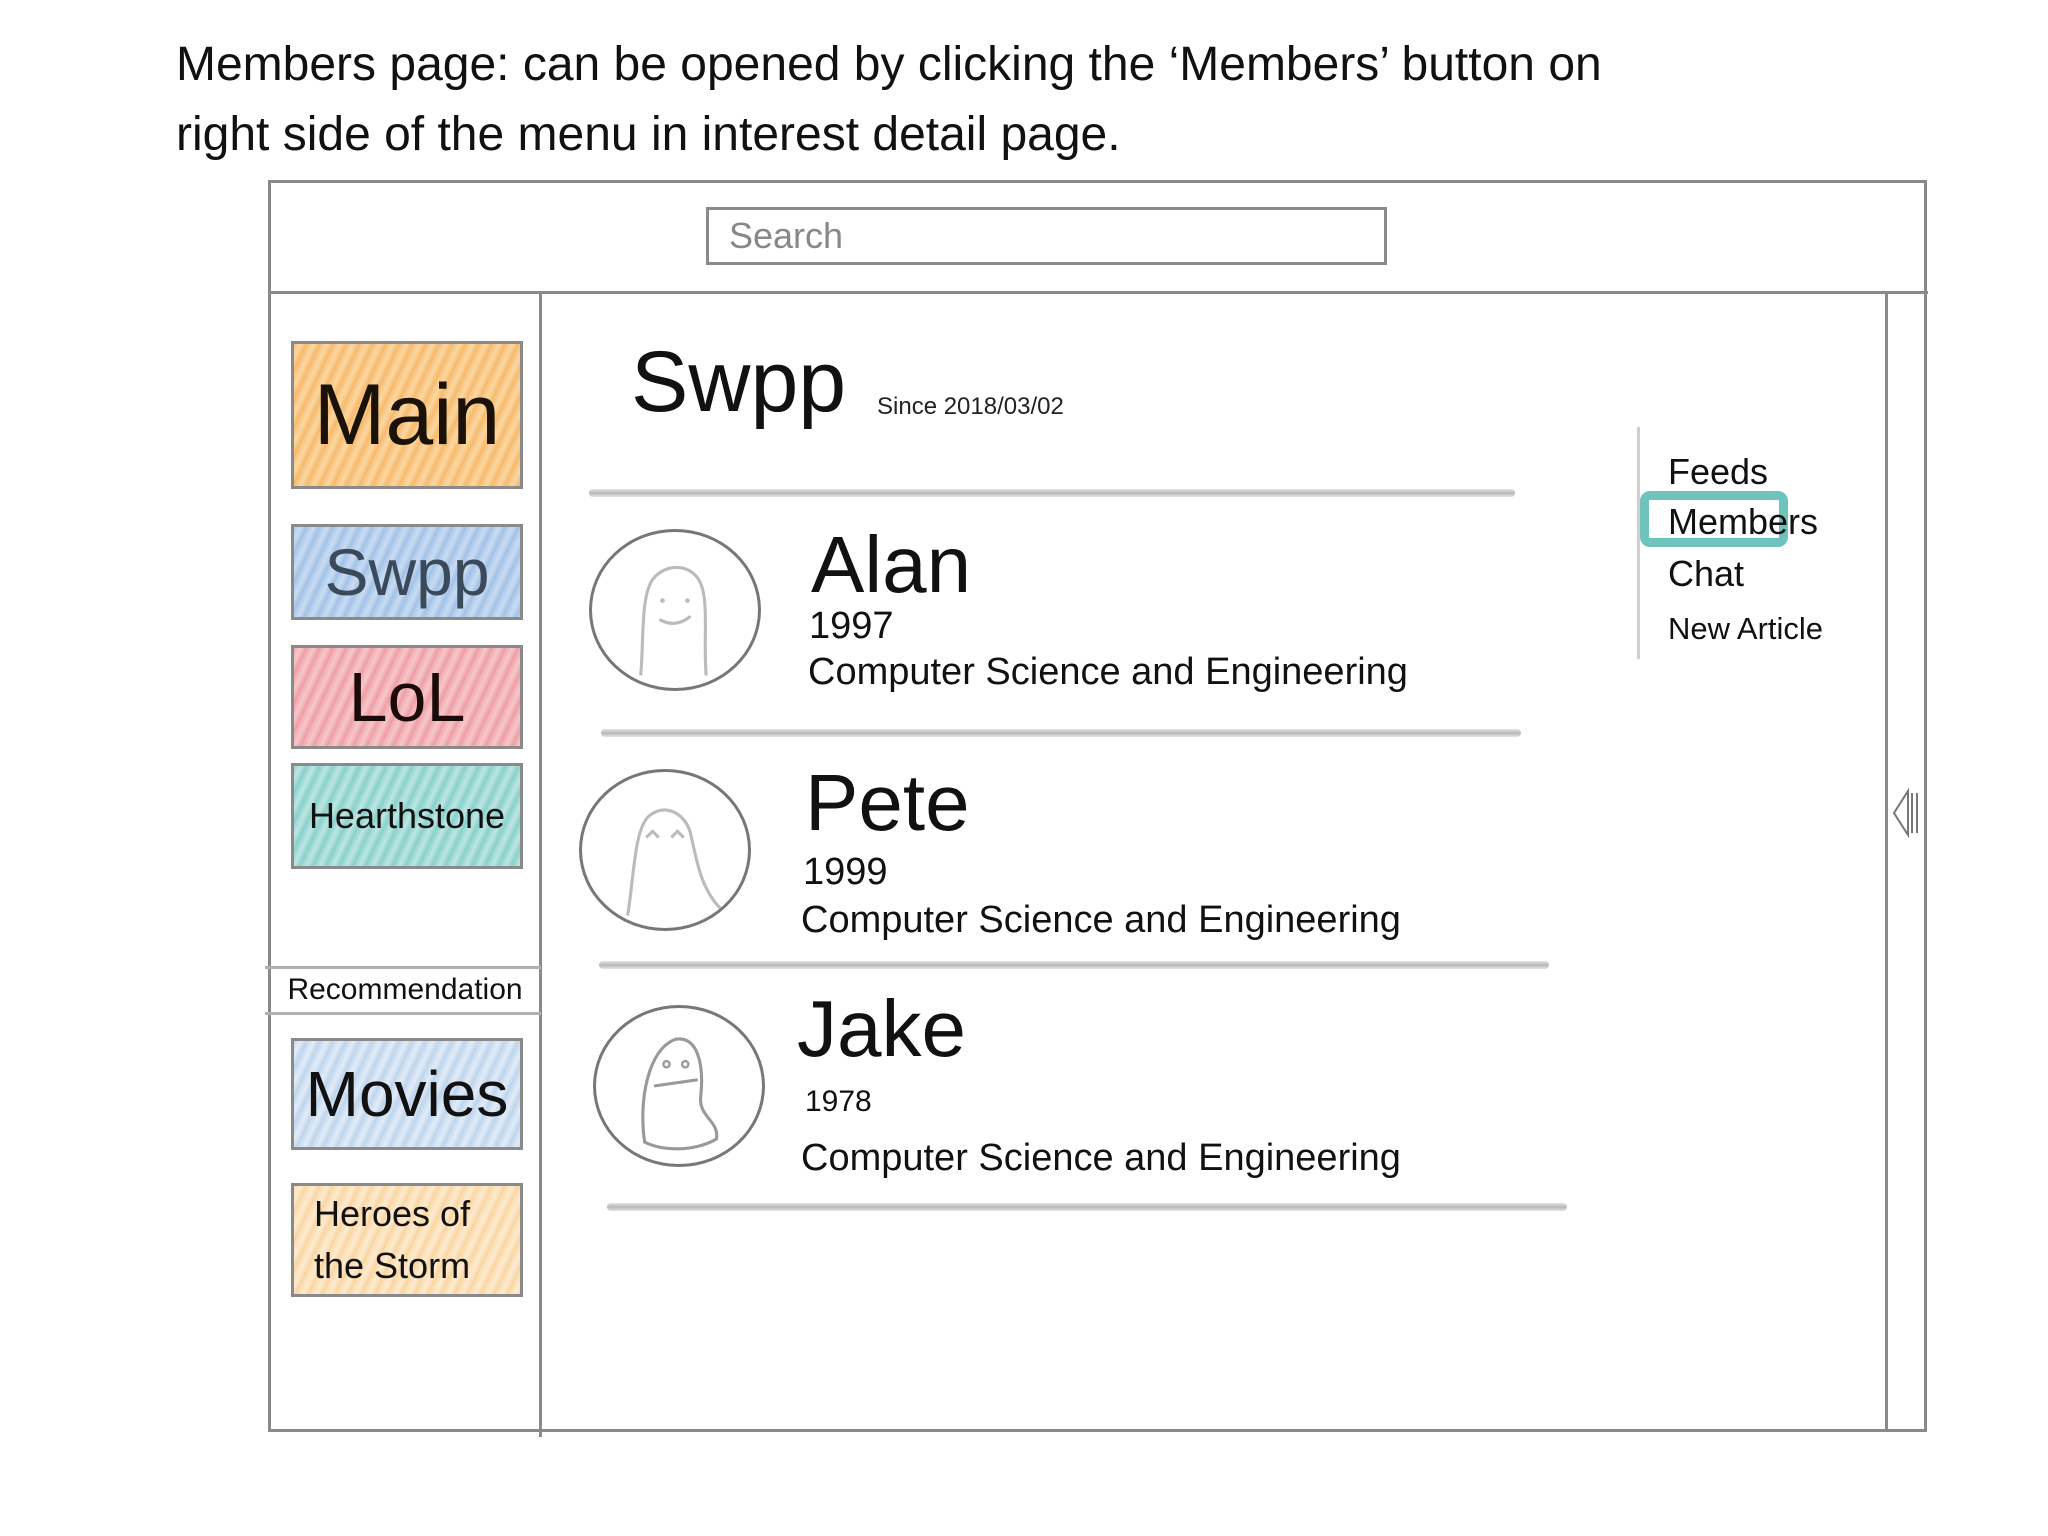 The image size is (2048, 1536). Describe the element at coordinates (970, 406) in the screenshot. I see `group-since-date: Since 2018/03/02` at that location.